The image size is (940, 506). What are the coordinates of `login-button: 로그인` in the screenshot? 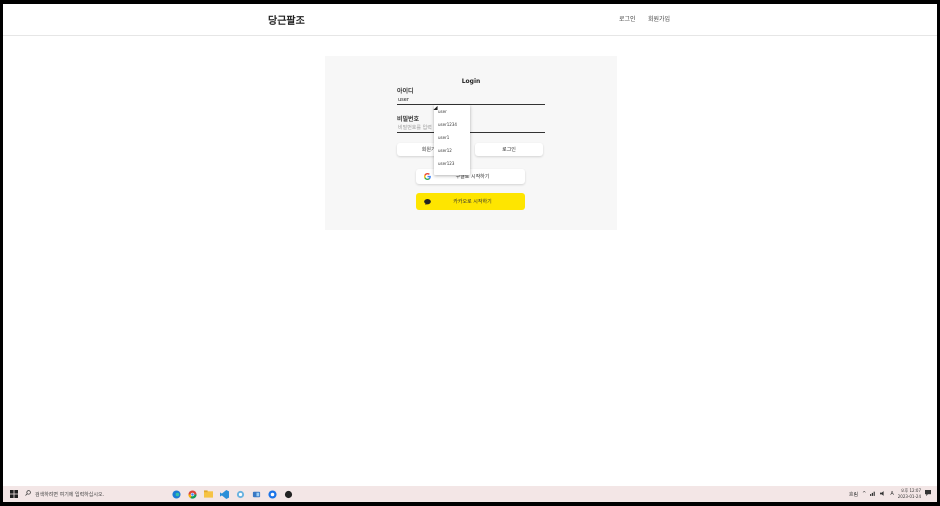 It's located at (509, 149).